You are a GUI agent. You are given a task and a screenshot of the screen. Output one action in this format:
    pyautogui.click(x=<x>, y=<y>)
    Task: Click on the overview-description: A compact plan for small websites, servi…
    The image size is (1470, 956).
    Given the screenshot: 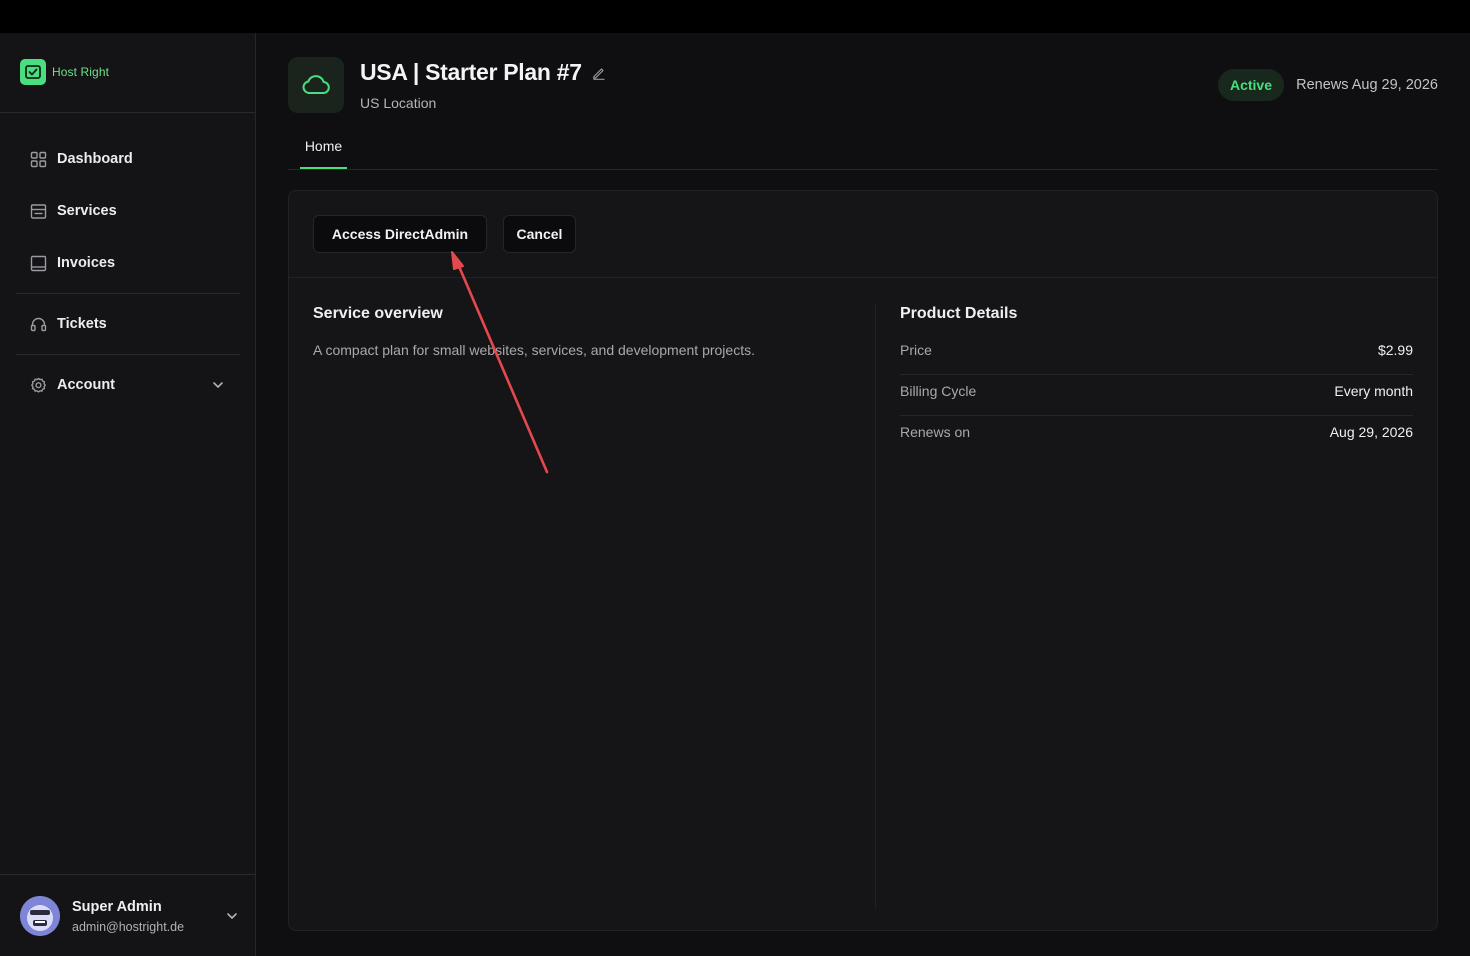 What is the action you would take?
    pyautogui.click(x=534, y=350)
    